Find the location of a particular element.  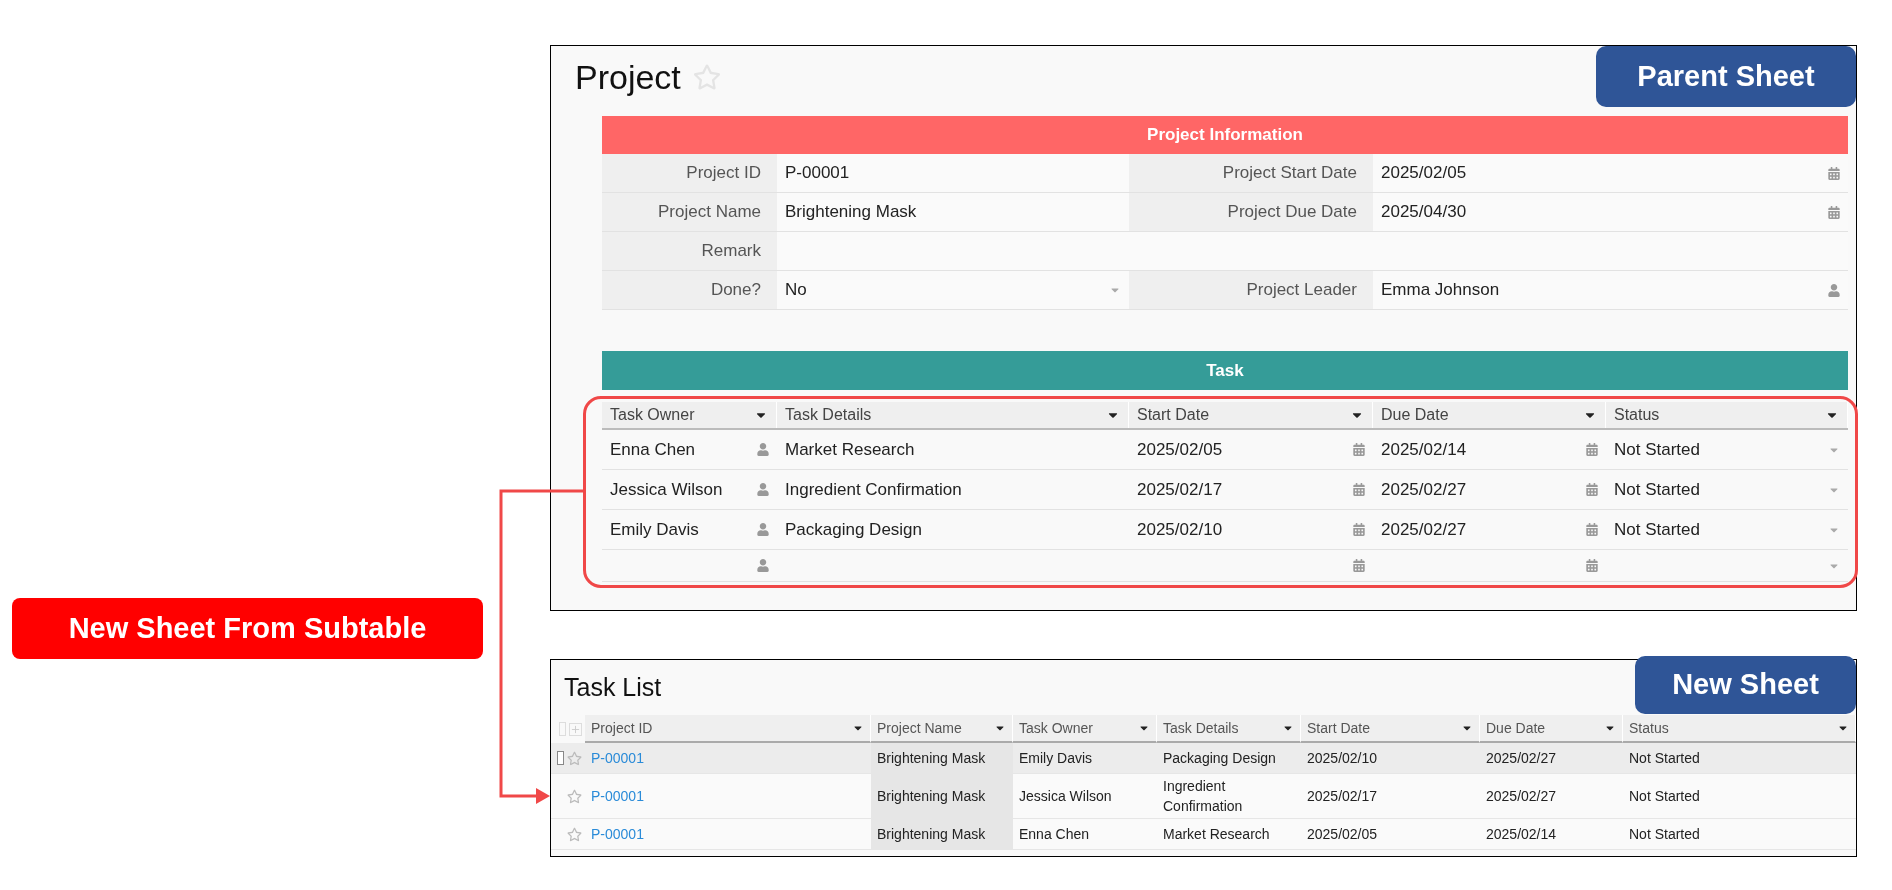

add-icon is located at coordinates (575, 729).